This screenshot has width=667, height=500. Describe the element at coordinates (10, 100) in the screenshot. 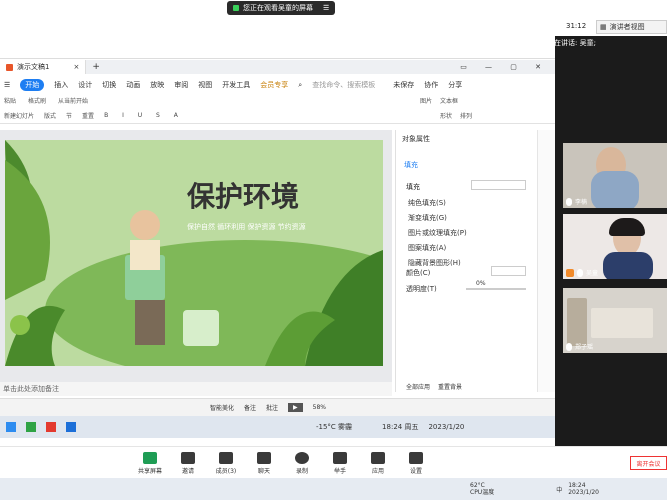

I see `paste-button: 粘贴` at that location.